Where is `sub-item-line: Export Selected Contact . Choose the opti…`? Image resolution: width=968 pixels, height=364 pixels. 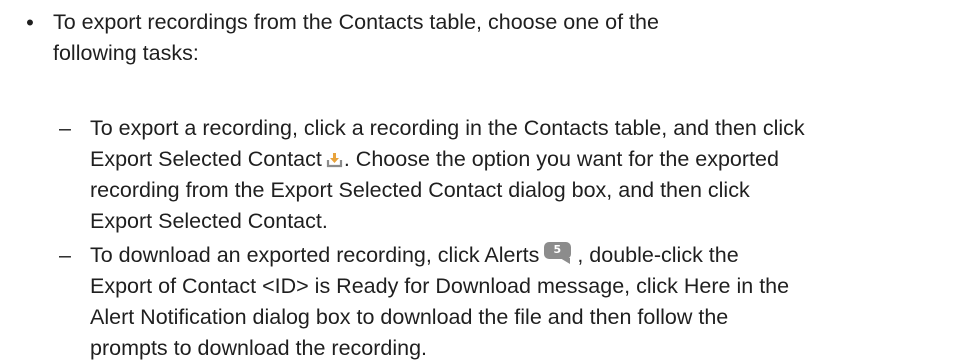
sub-item-line: Export Selected Contact . Choose the opti… is located at coordinates (525, 159).